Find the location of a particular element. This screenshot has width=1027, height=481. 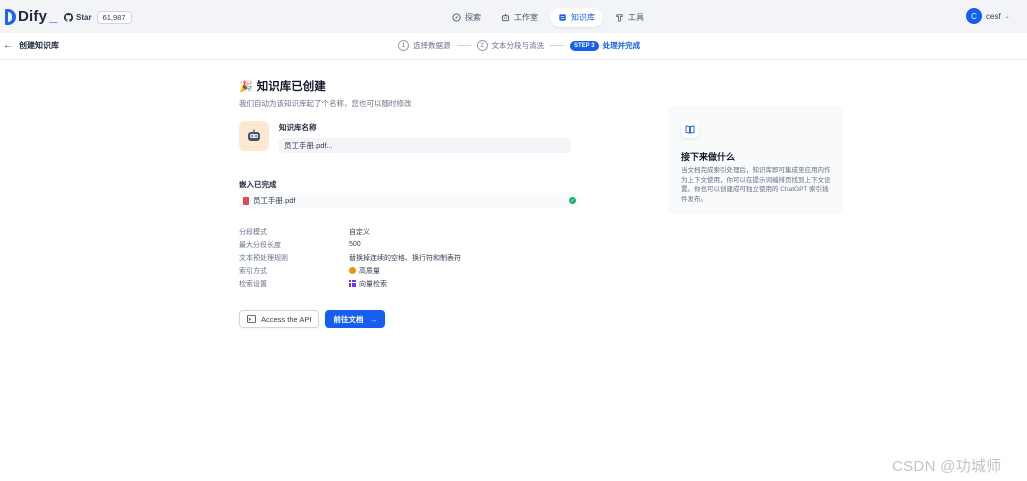

info-value: 自定义 is located at coordinates (359, 232).